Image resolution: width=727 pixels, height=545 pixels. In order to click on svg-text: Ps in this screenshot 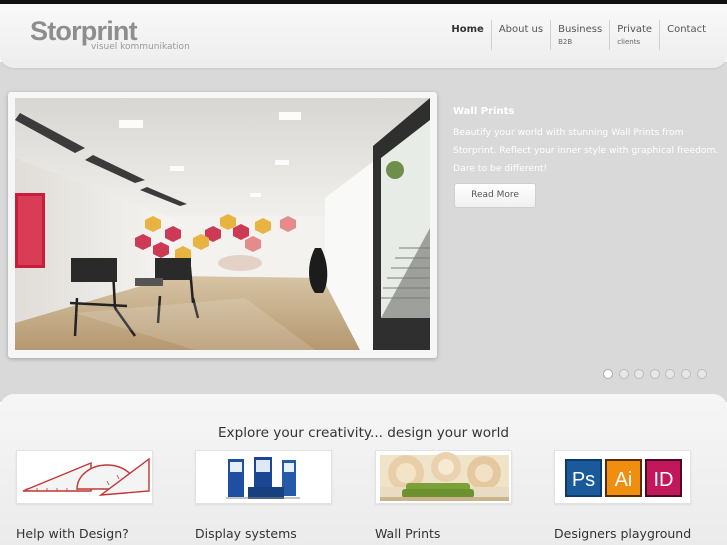, I will do `click(583, 480)`.